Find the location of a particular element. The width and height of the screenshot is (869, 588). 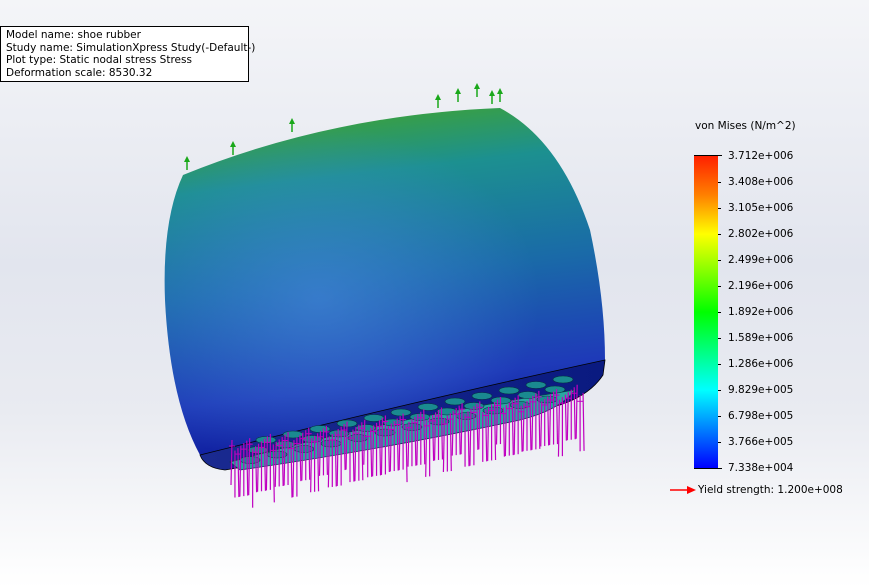

legend-tick-label: 3.408e+006 is located at coordinates (761, 182).